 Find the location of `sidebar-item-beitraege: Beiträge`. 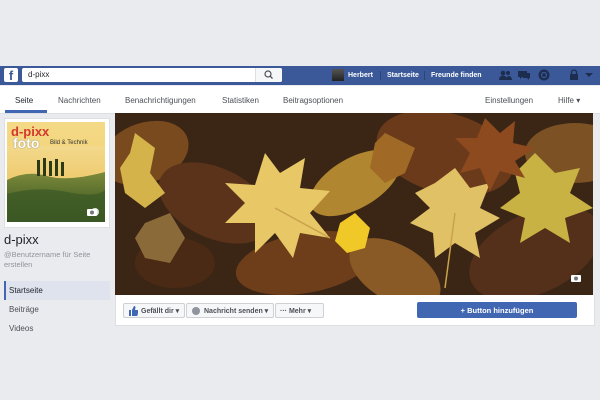

sidebar-item-beitraege: Beiträge is located at coordinates (24, 309).